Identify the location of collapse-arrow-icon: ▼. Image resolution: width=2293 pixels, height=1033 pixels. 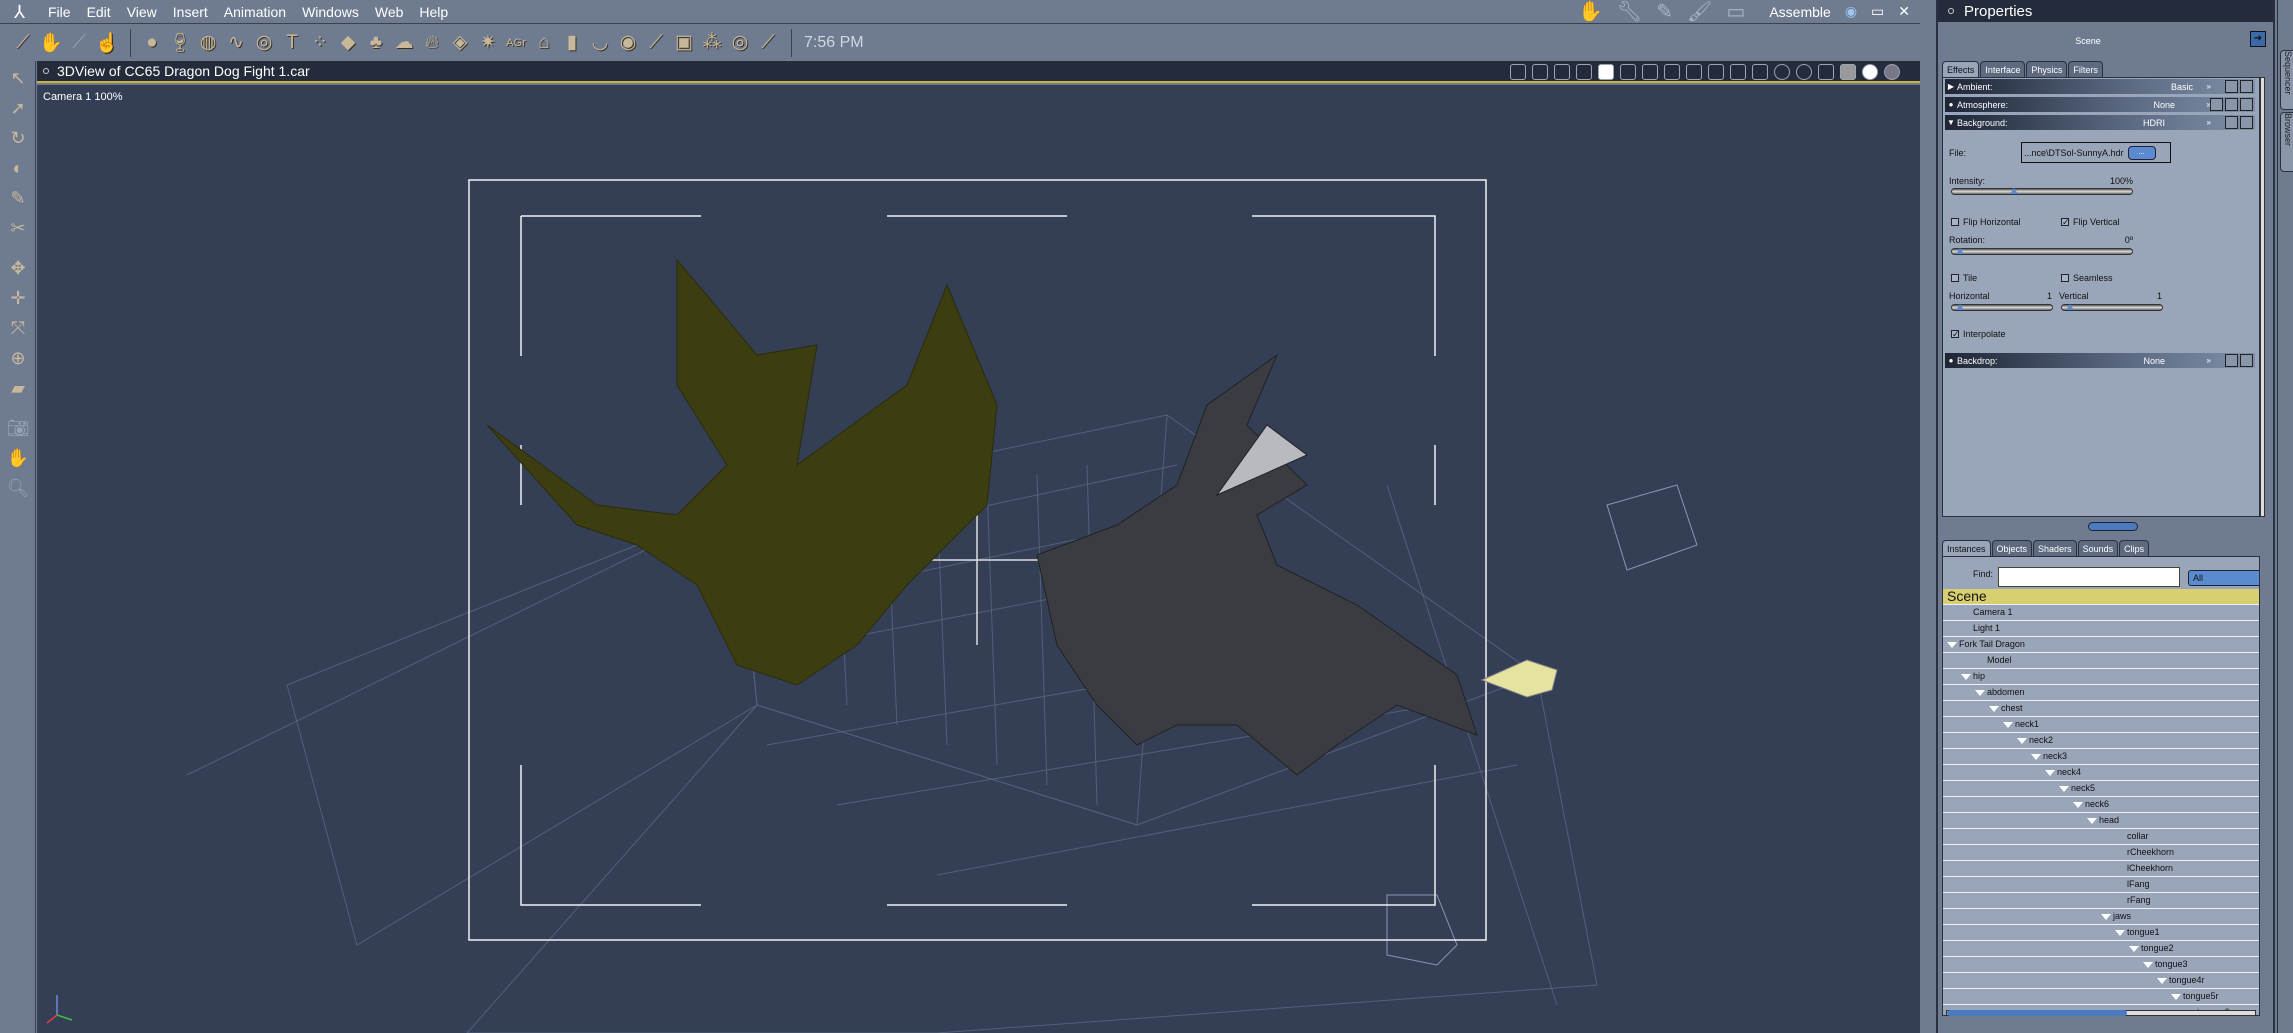
(1951, 122).